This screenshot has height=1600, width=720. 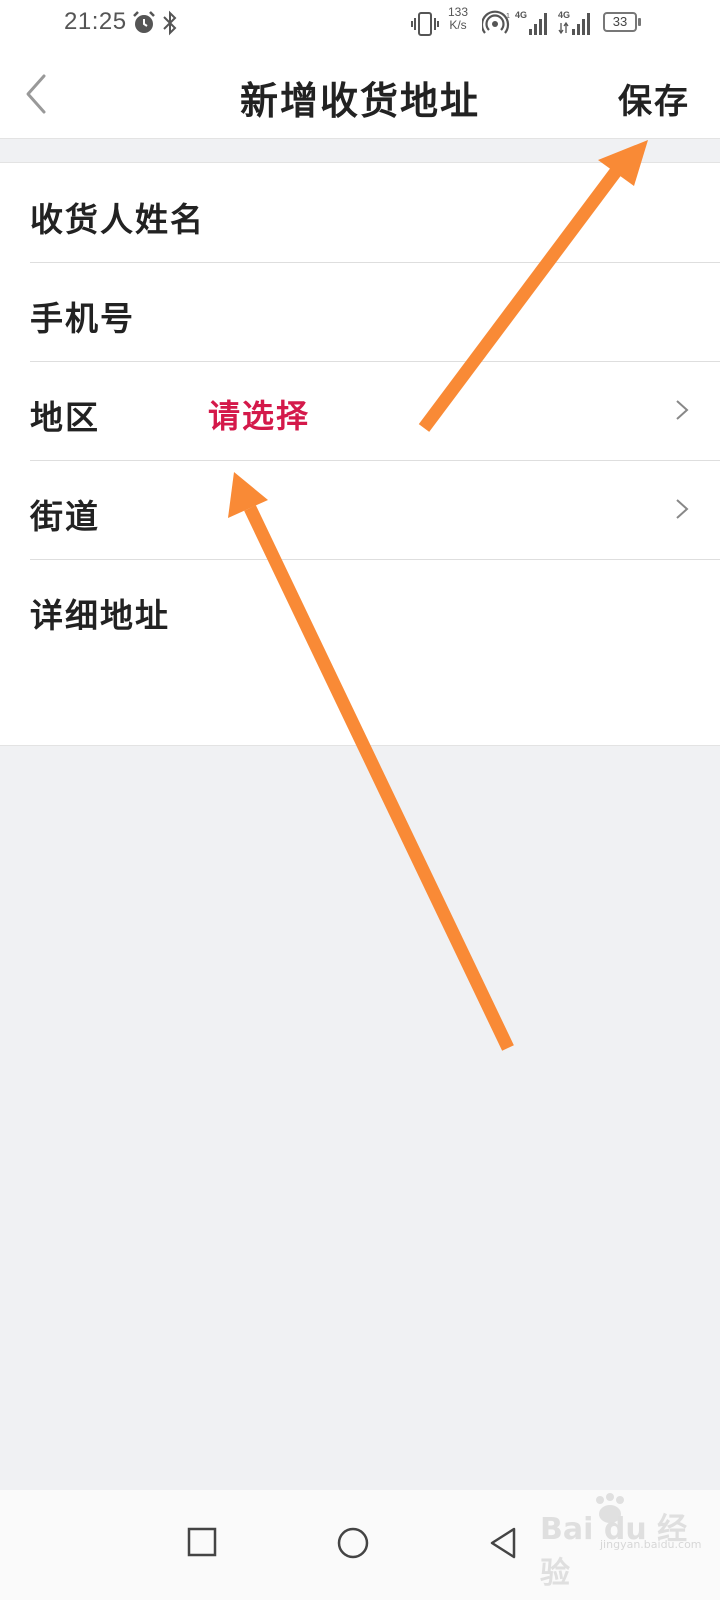 What do you see at coordinates (82, 318) in the screenshot?
I see `phone-label: 手机号` at bounding box center [82, 318].